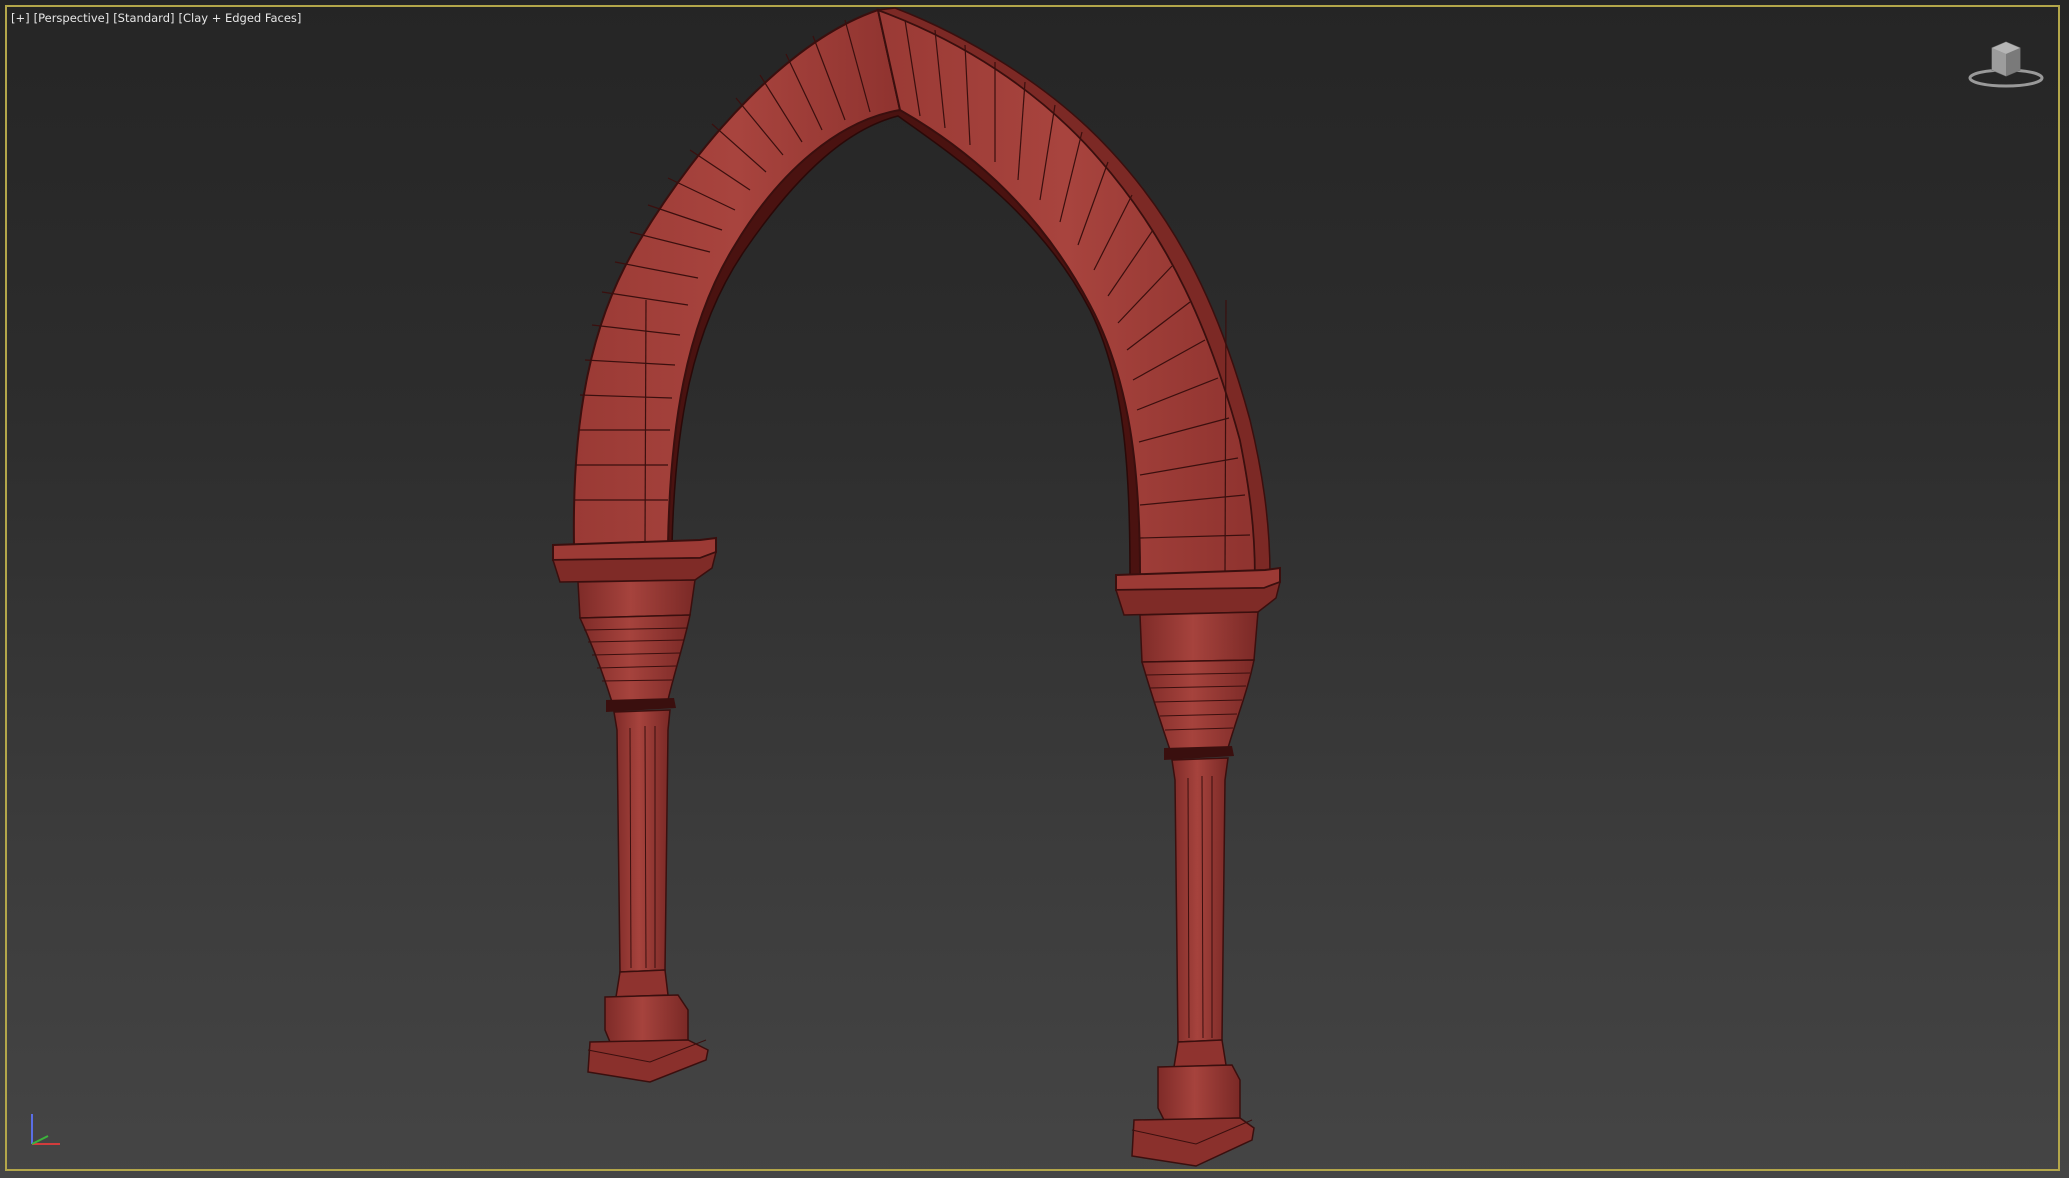  What do you see at coordinates (636, 599) in the screenshot?
I see `left-capital-block` at bounding box center [636, 599].